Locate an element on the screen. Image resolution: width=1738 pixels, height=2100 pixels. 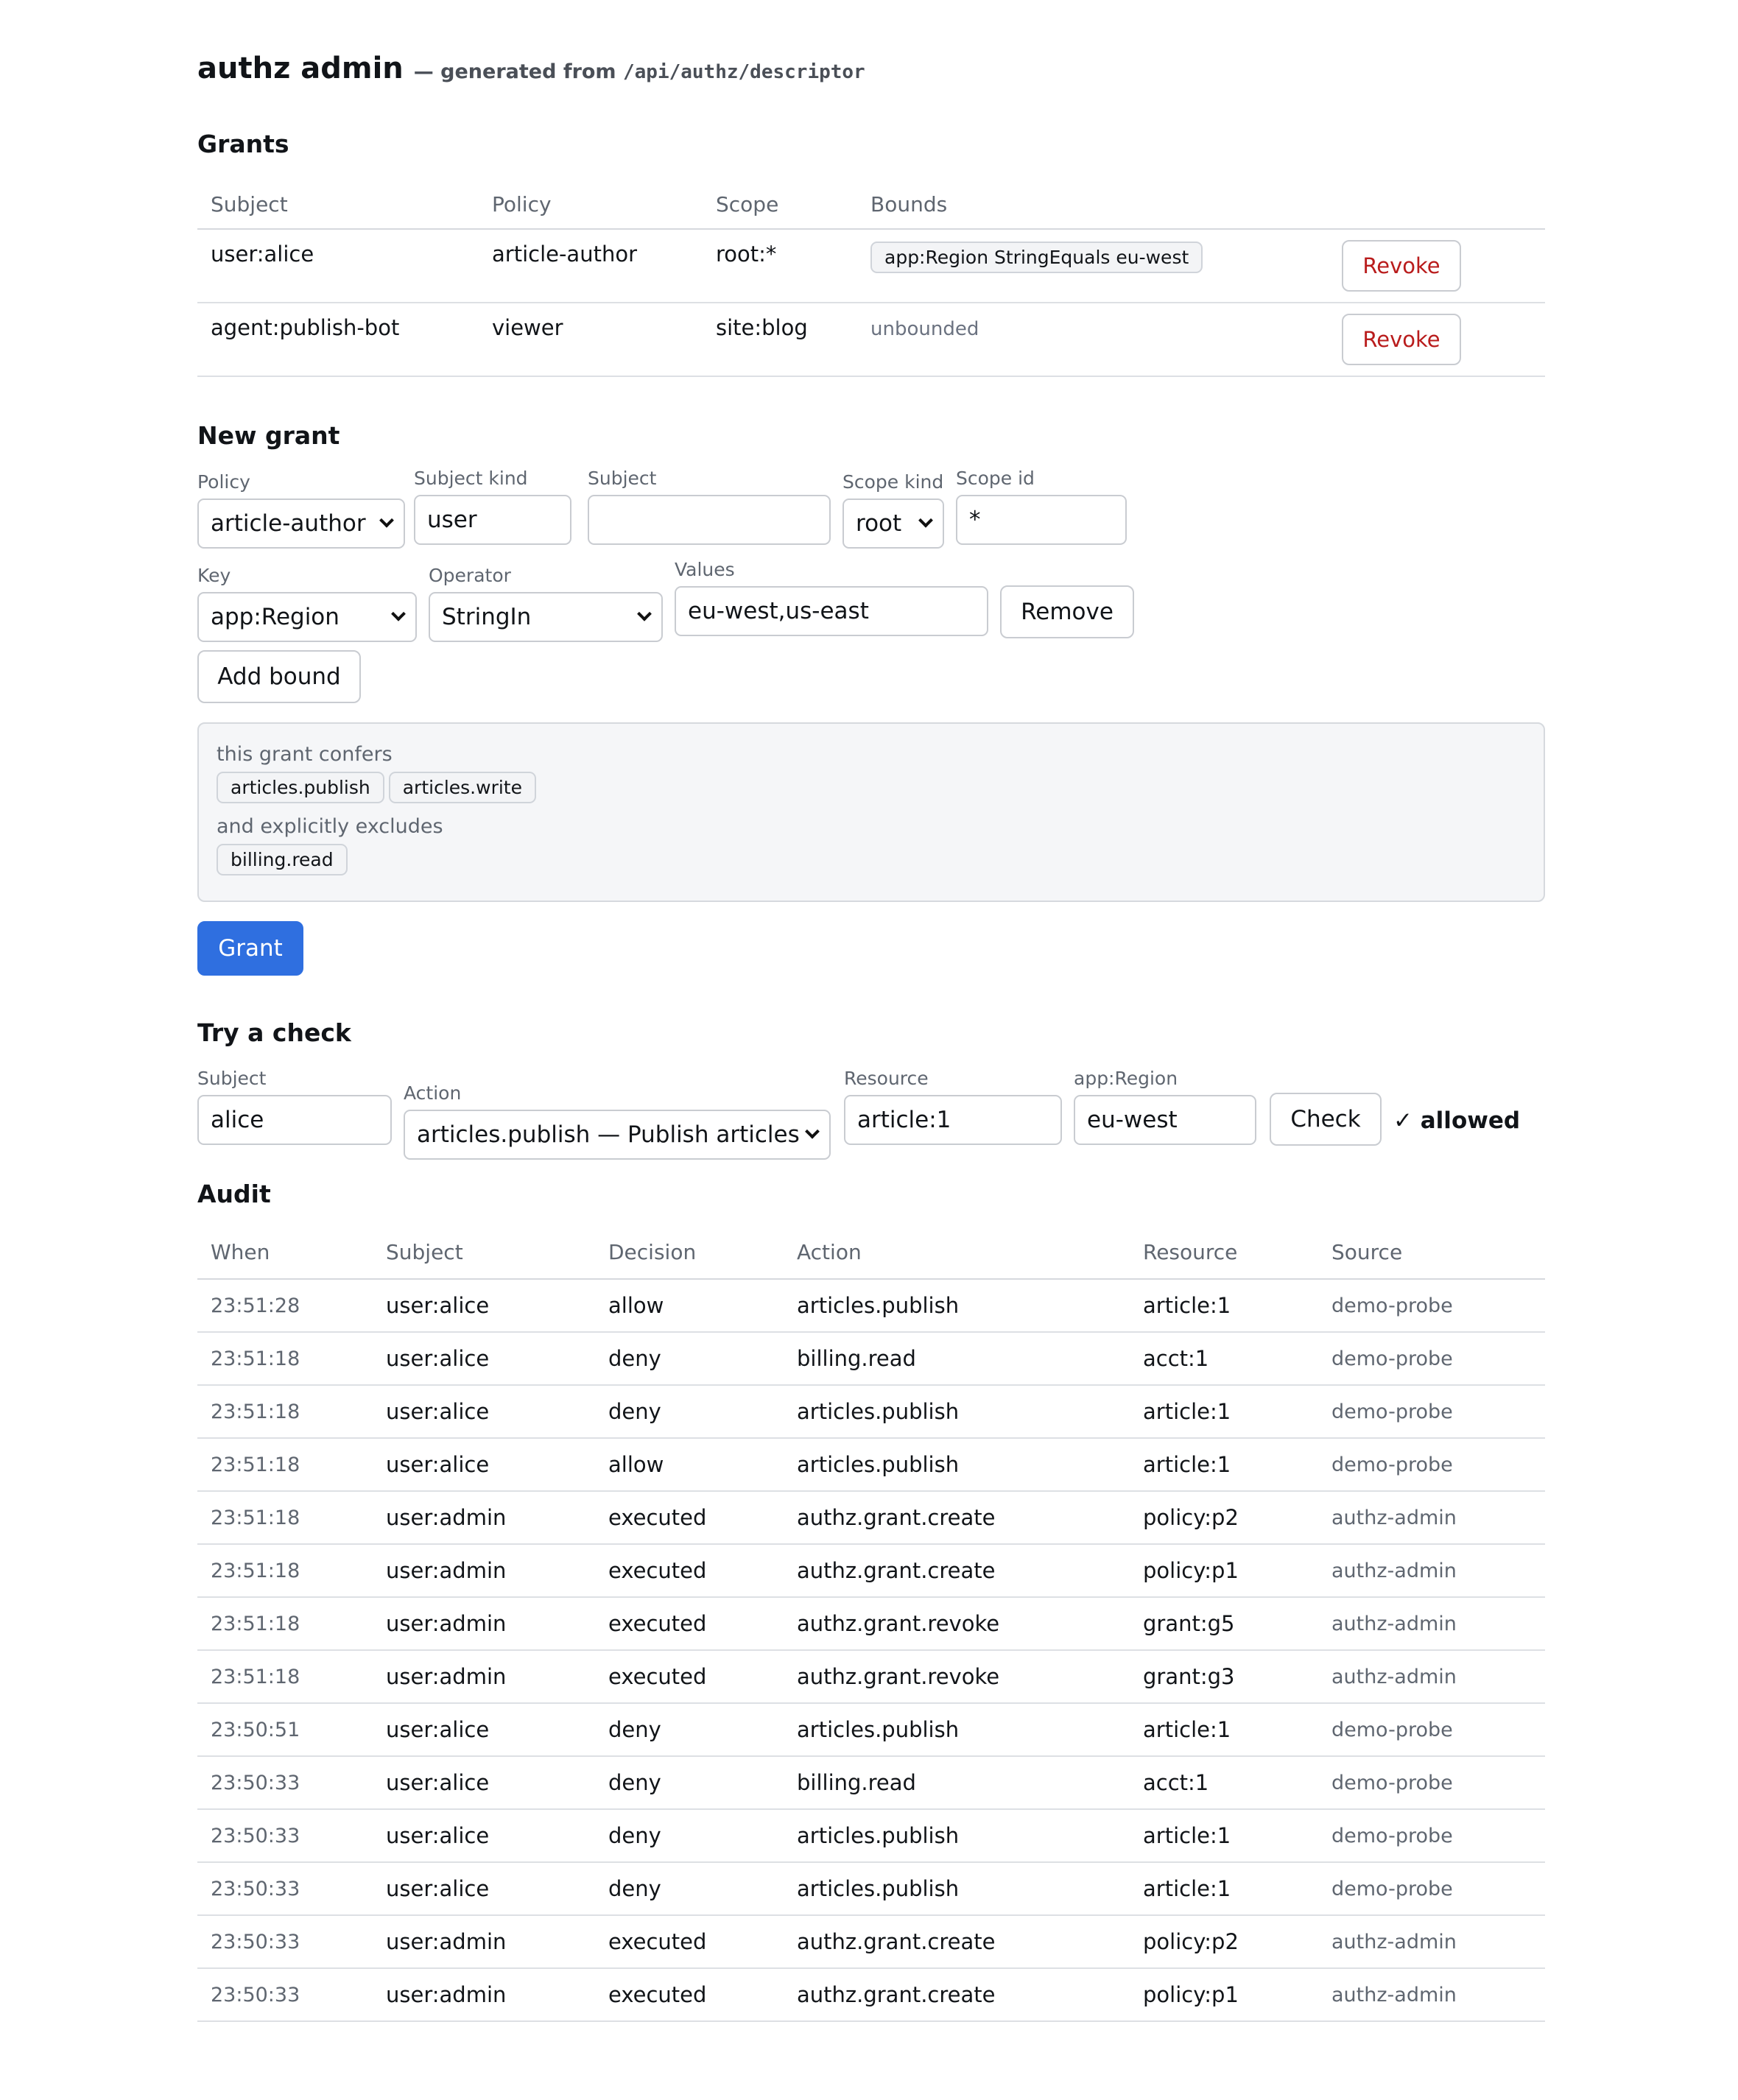
audit-col-decision: Decision is located at coordinates (689, 1253).